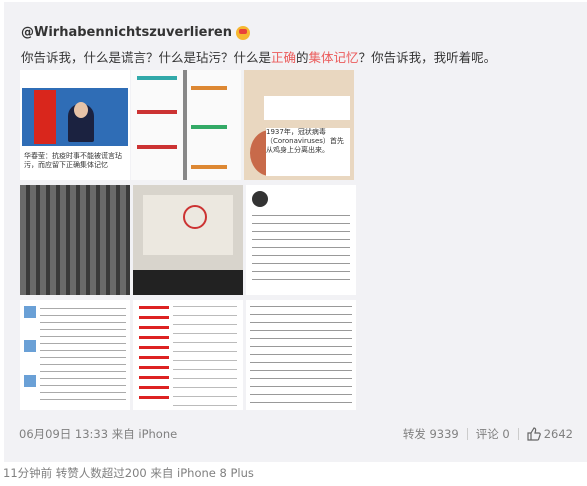  What do you see at coordinates (427, 57) in the screenshot?
I see `text-part: ？你告诉我，我听着呢。` at bounding box center [427, 57].